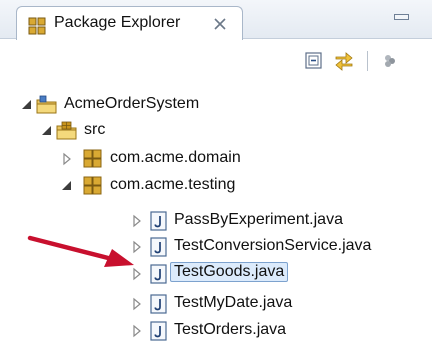 The height and width of the screenshot is (347, 432). Describe the element at coordinates (47, 105) in the screenshot. I see `java-project-icon` at that location.